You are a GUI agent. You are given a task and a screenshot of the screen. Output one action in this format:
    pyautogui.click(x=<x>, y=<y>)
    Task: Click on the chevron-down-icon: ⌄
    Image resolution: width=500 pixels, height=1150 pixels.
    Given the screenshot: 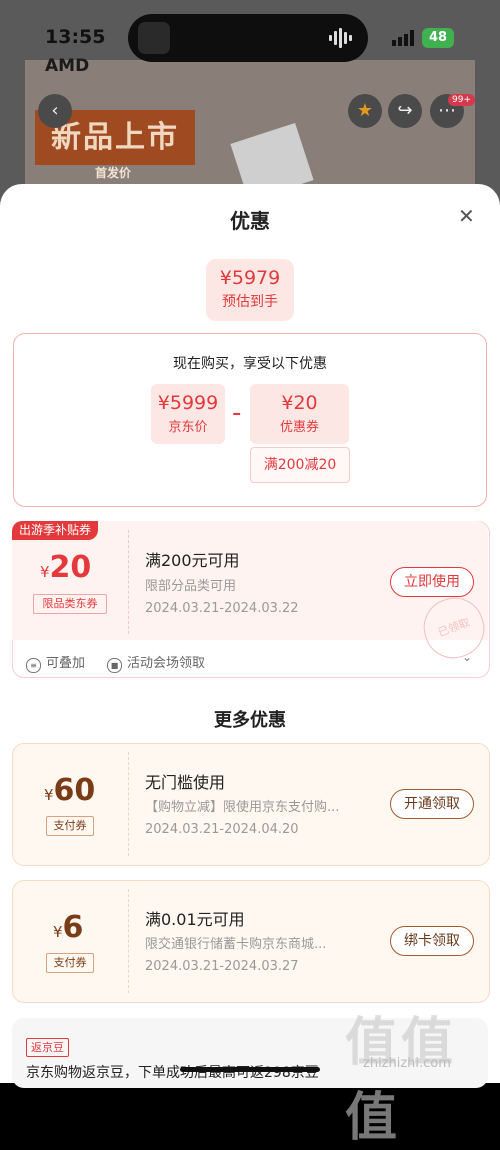 What is the action you would take?
    pyautogui.click(x=467, y=657)
    